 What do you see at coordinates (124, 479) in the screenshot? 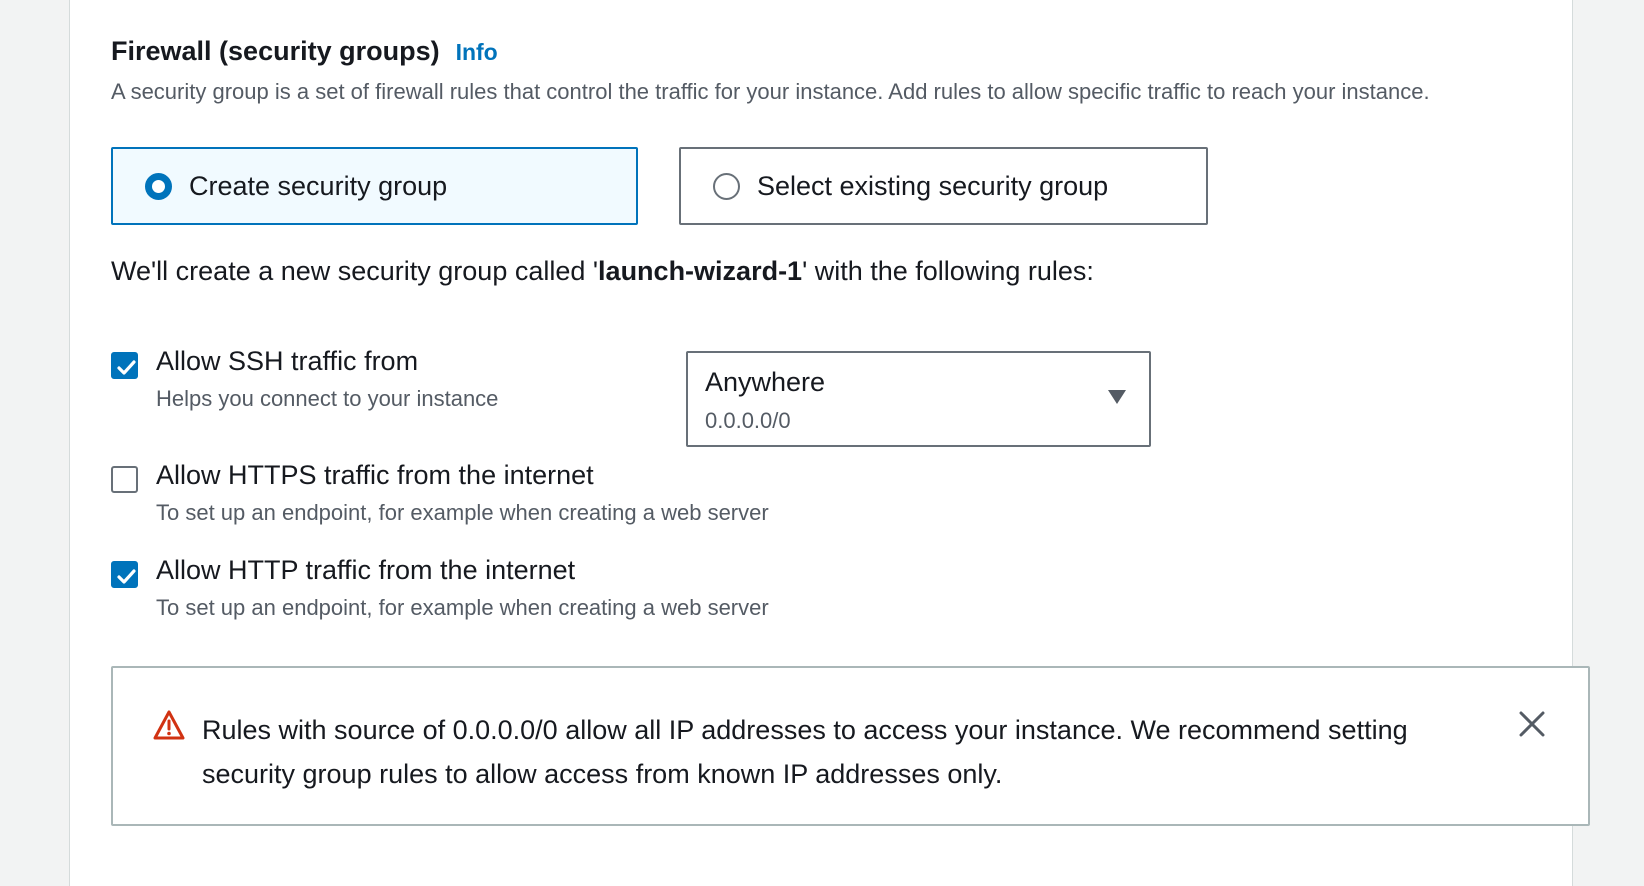
I see `https-checkbox` at bounding box center [124, 479].